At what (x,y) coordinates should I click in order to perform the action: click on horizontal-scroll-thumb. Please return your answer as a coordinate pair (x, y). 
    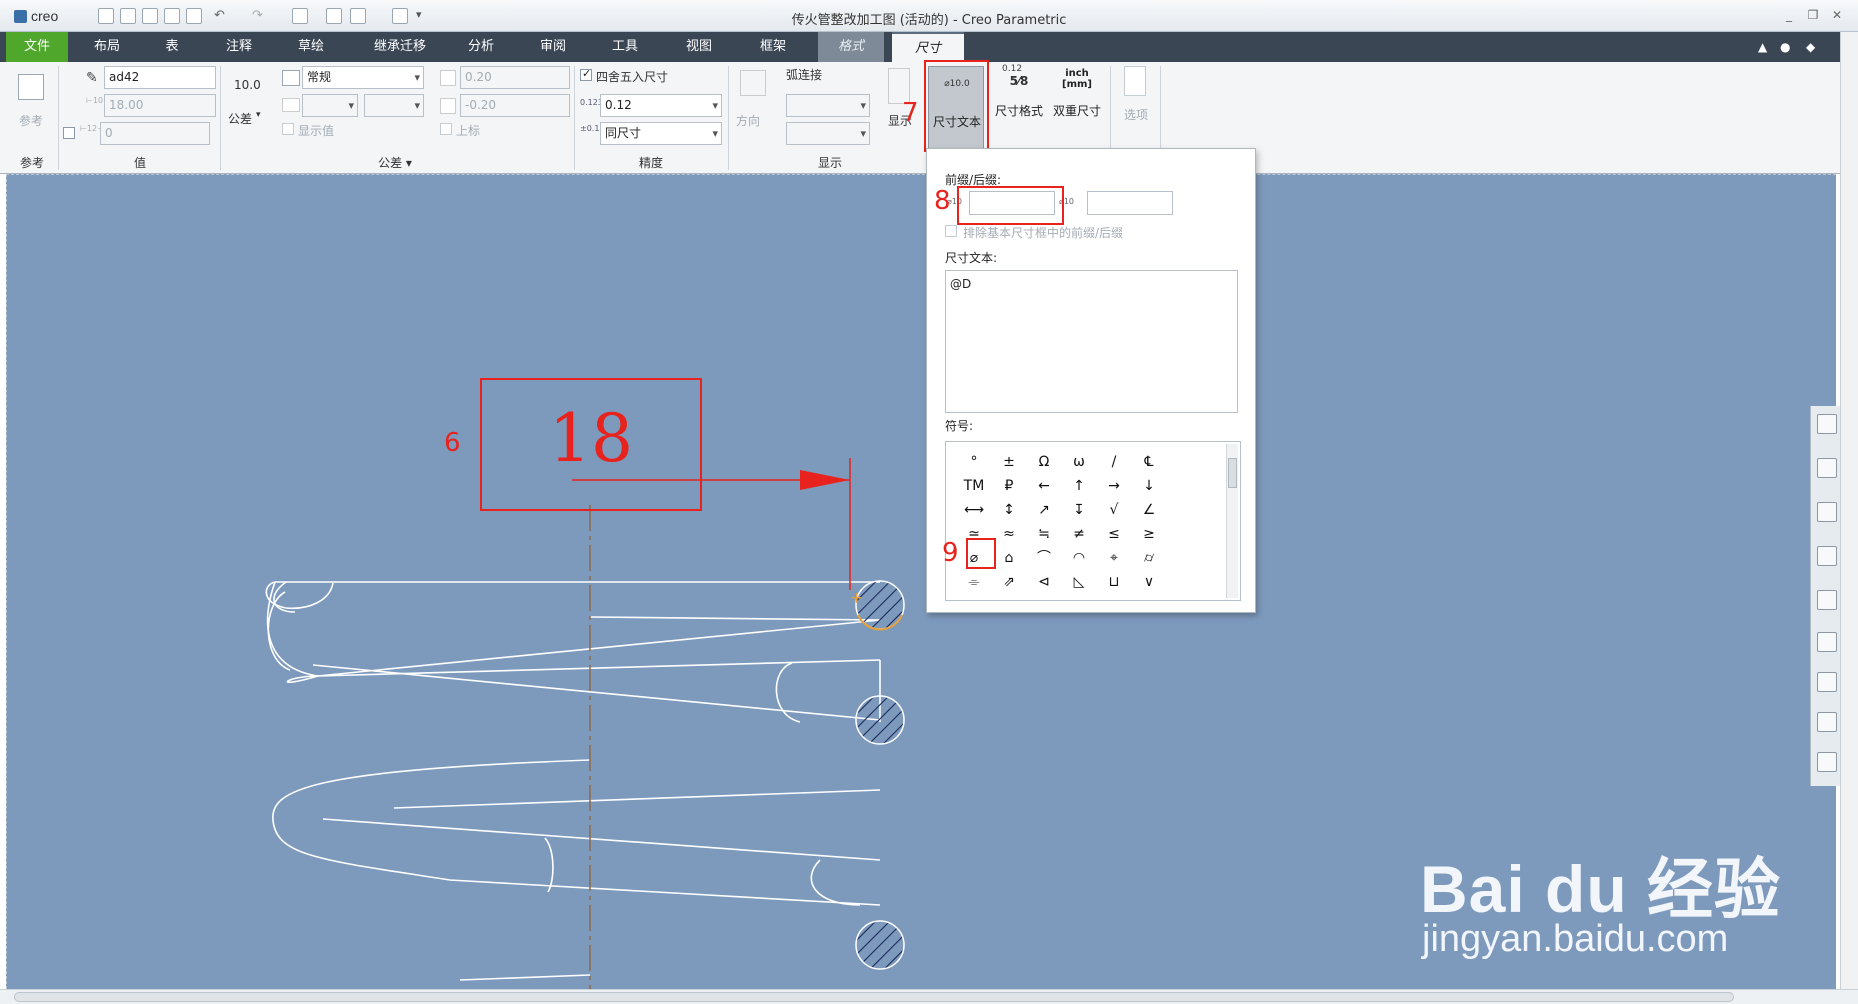
    Looking at the image, I should click on (874, 997).